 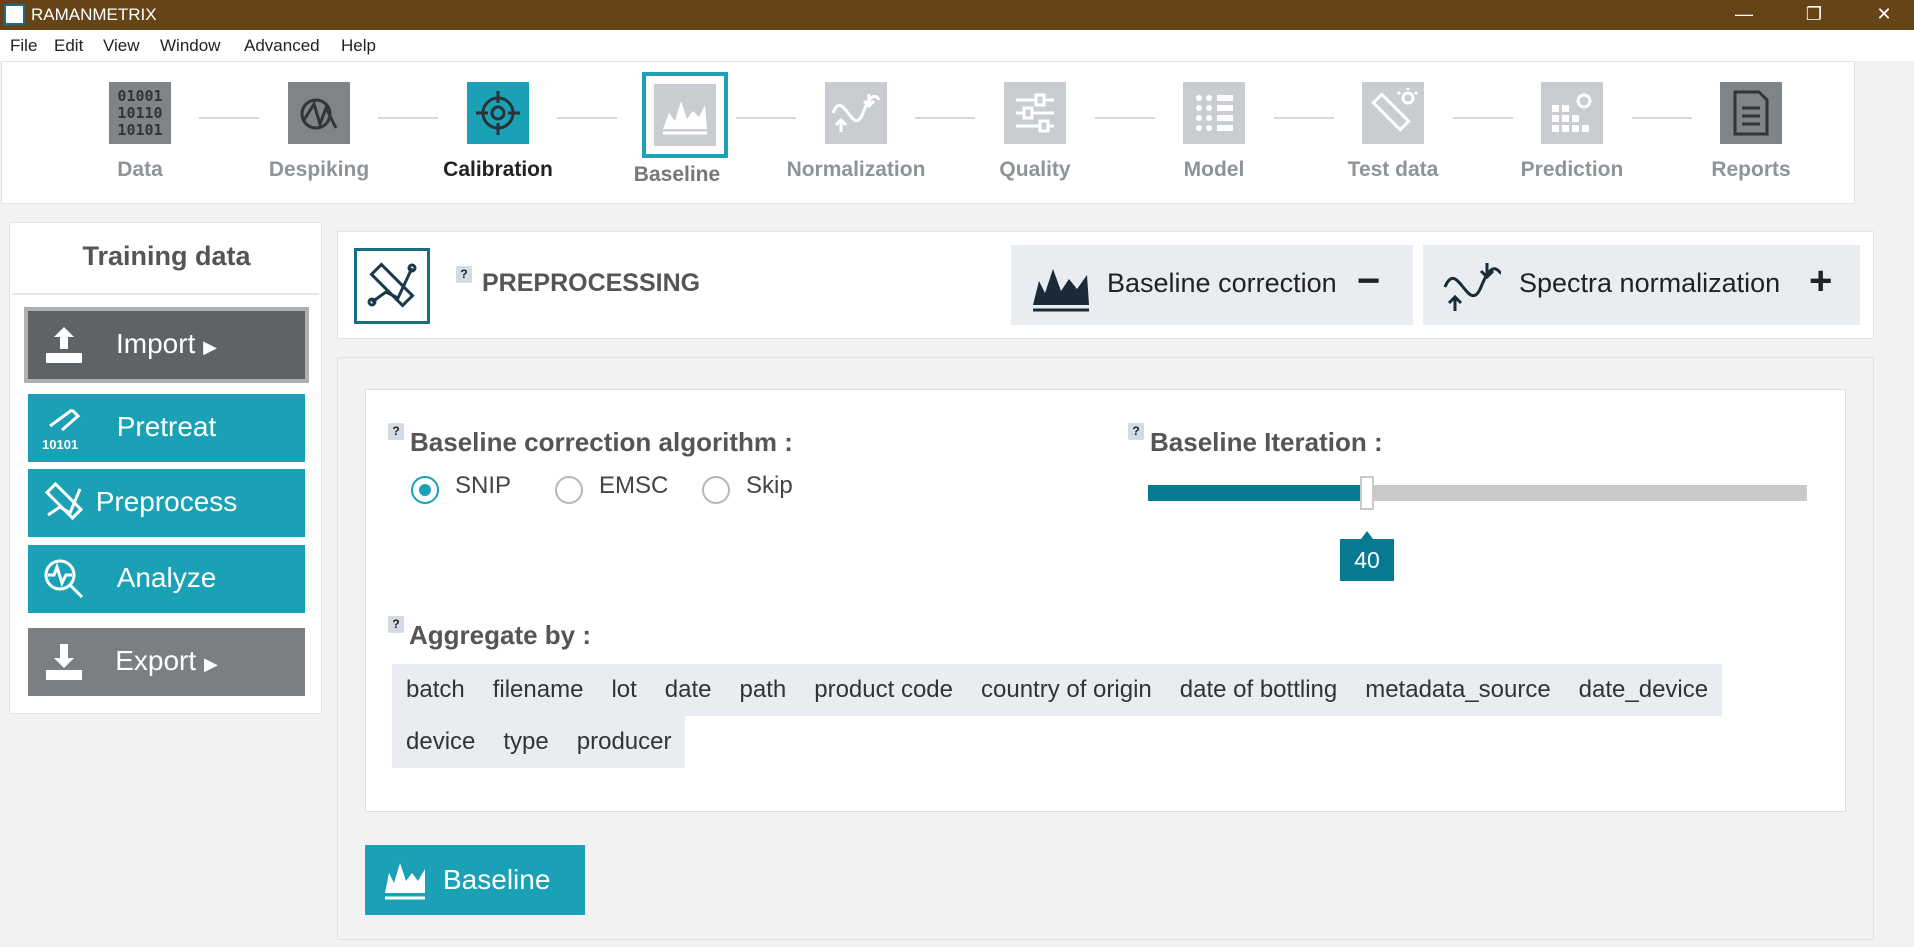 What do you see at coordinates (883, 689) in the screenshot?
I see `aggregate-chip: product code` at bounding box center [883, 689].